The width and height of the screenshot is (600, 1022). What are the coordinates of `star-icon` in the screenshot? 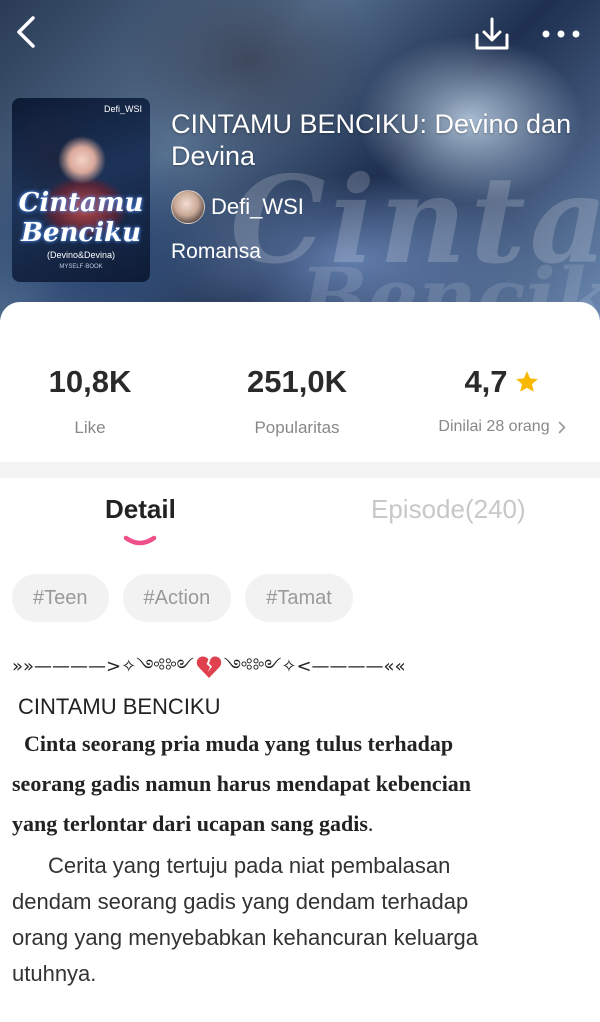 It's located at (526, 381).